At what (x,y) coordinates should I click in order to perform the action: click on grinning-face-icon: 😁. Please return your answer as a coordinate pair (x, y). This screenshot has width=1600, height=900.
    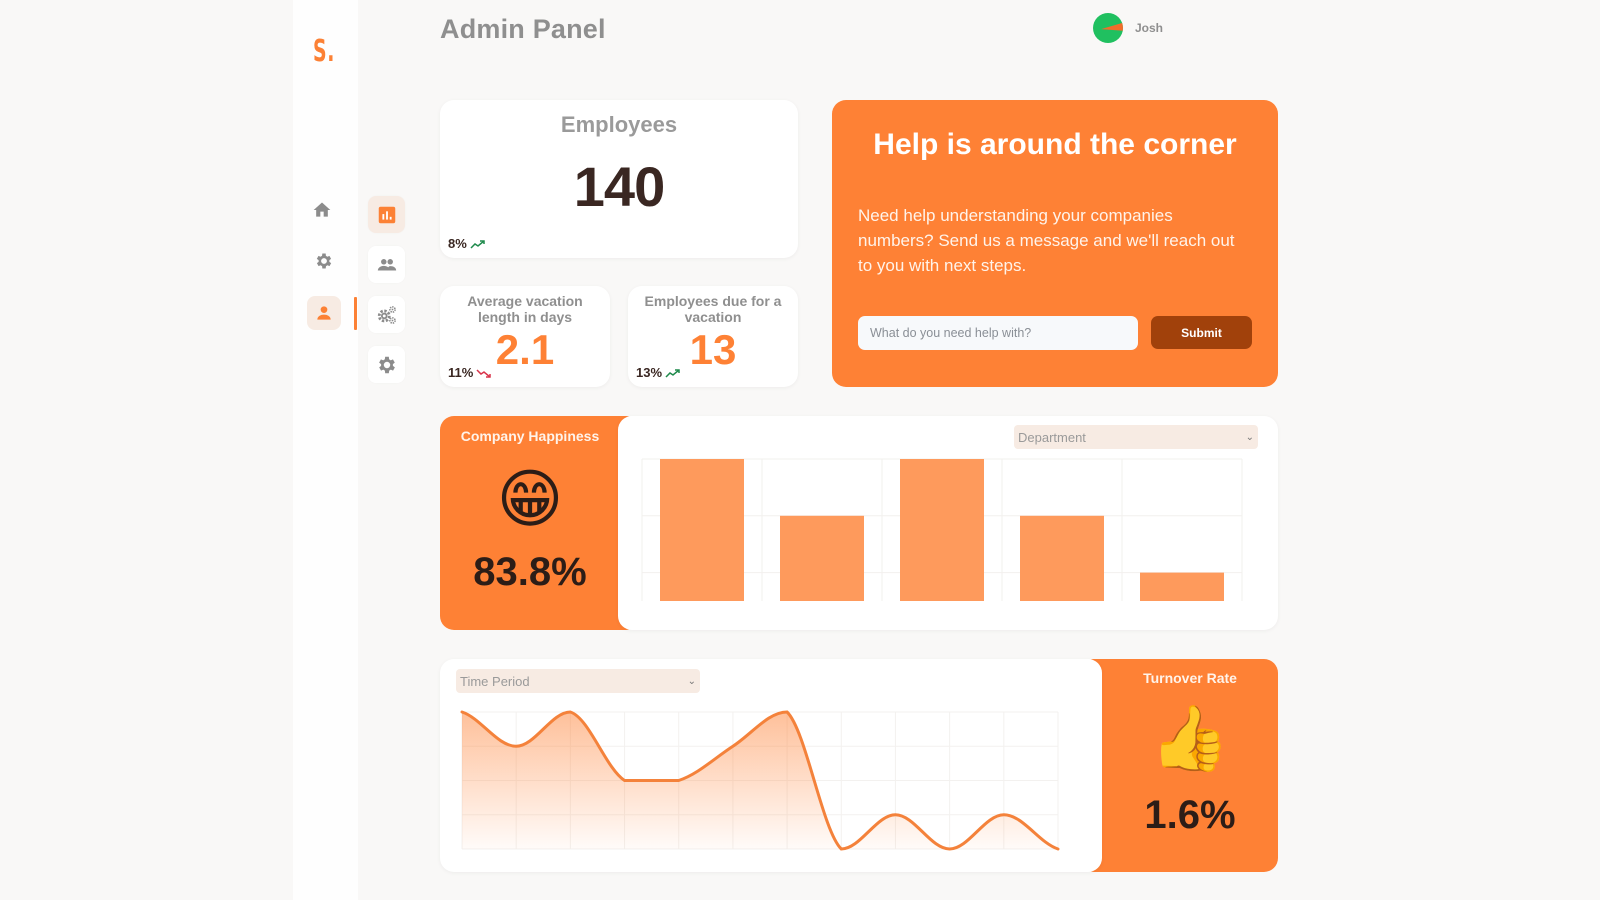
    Looking at the image, I should click on (530, 500).